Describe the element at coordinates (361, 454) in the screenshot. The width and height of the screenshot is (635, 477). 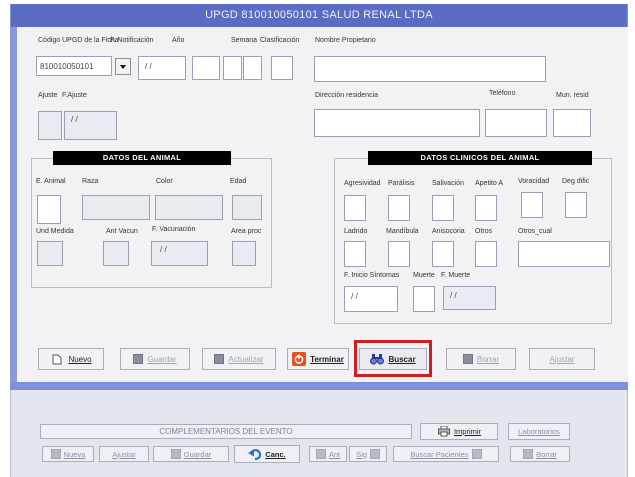
I see `sig-label: Sig` at that location.